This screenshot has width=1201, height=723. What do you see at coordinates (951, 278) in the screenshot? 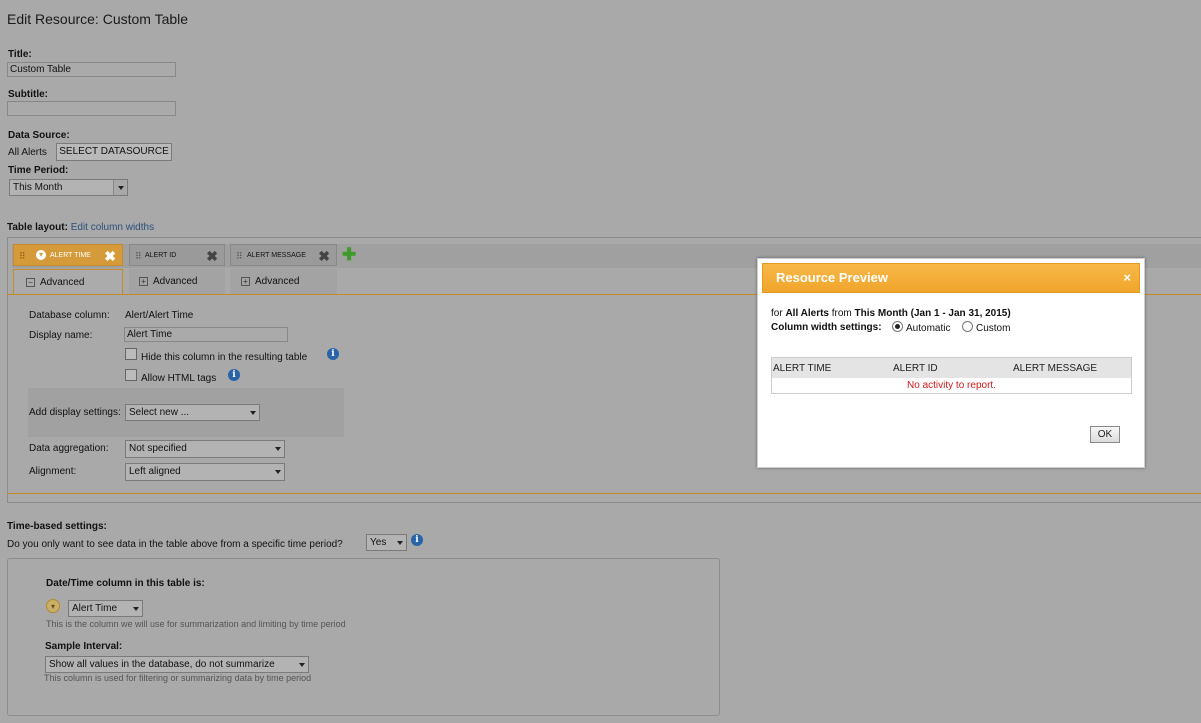
I see `dialog-header: Resource Preview ×` at bounding box center [951, 278].